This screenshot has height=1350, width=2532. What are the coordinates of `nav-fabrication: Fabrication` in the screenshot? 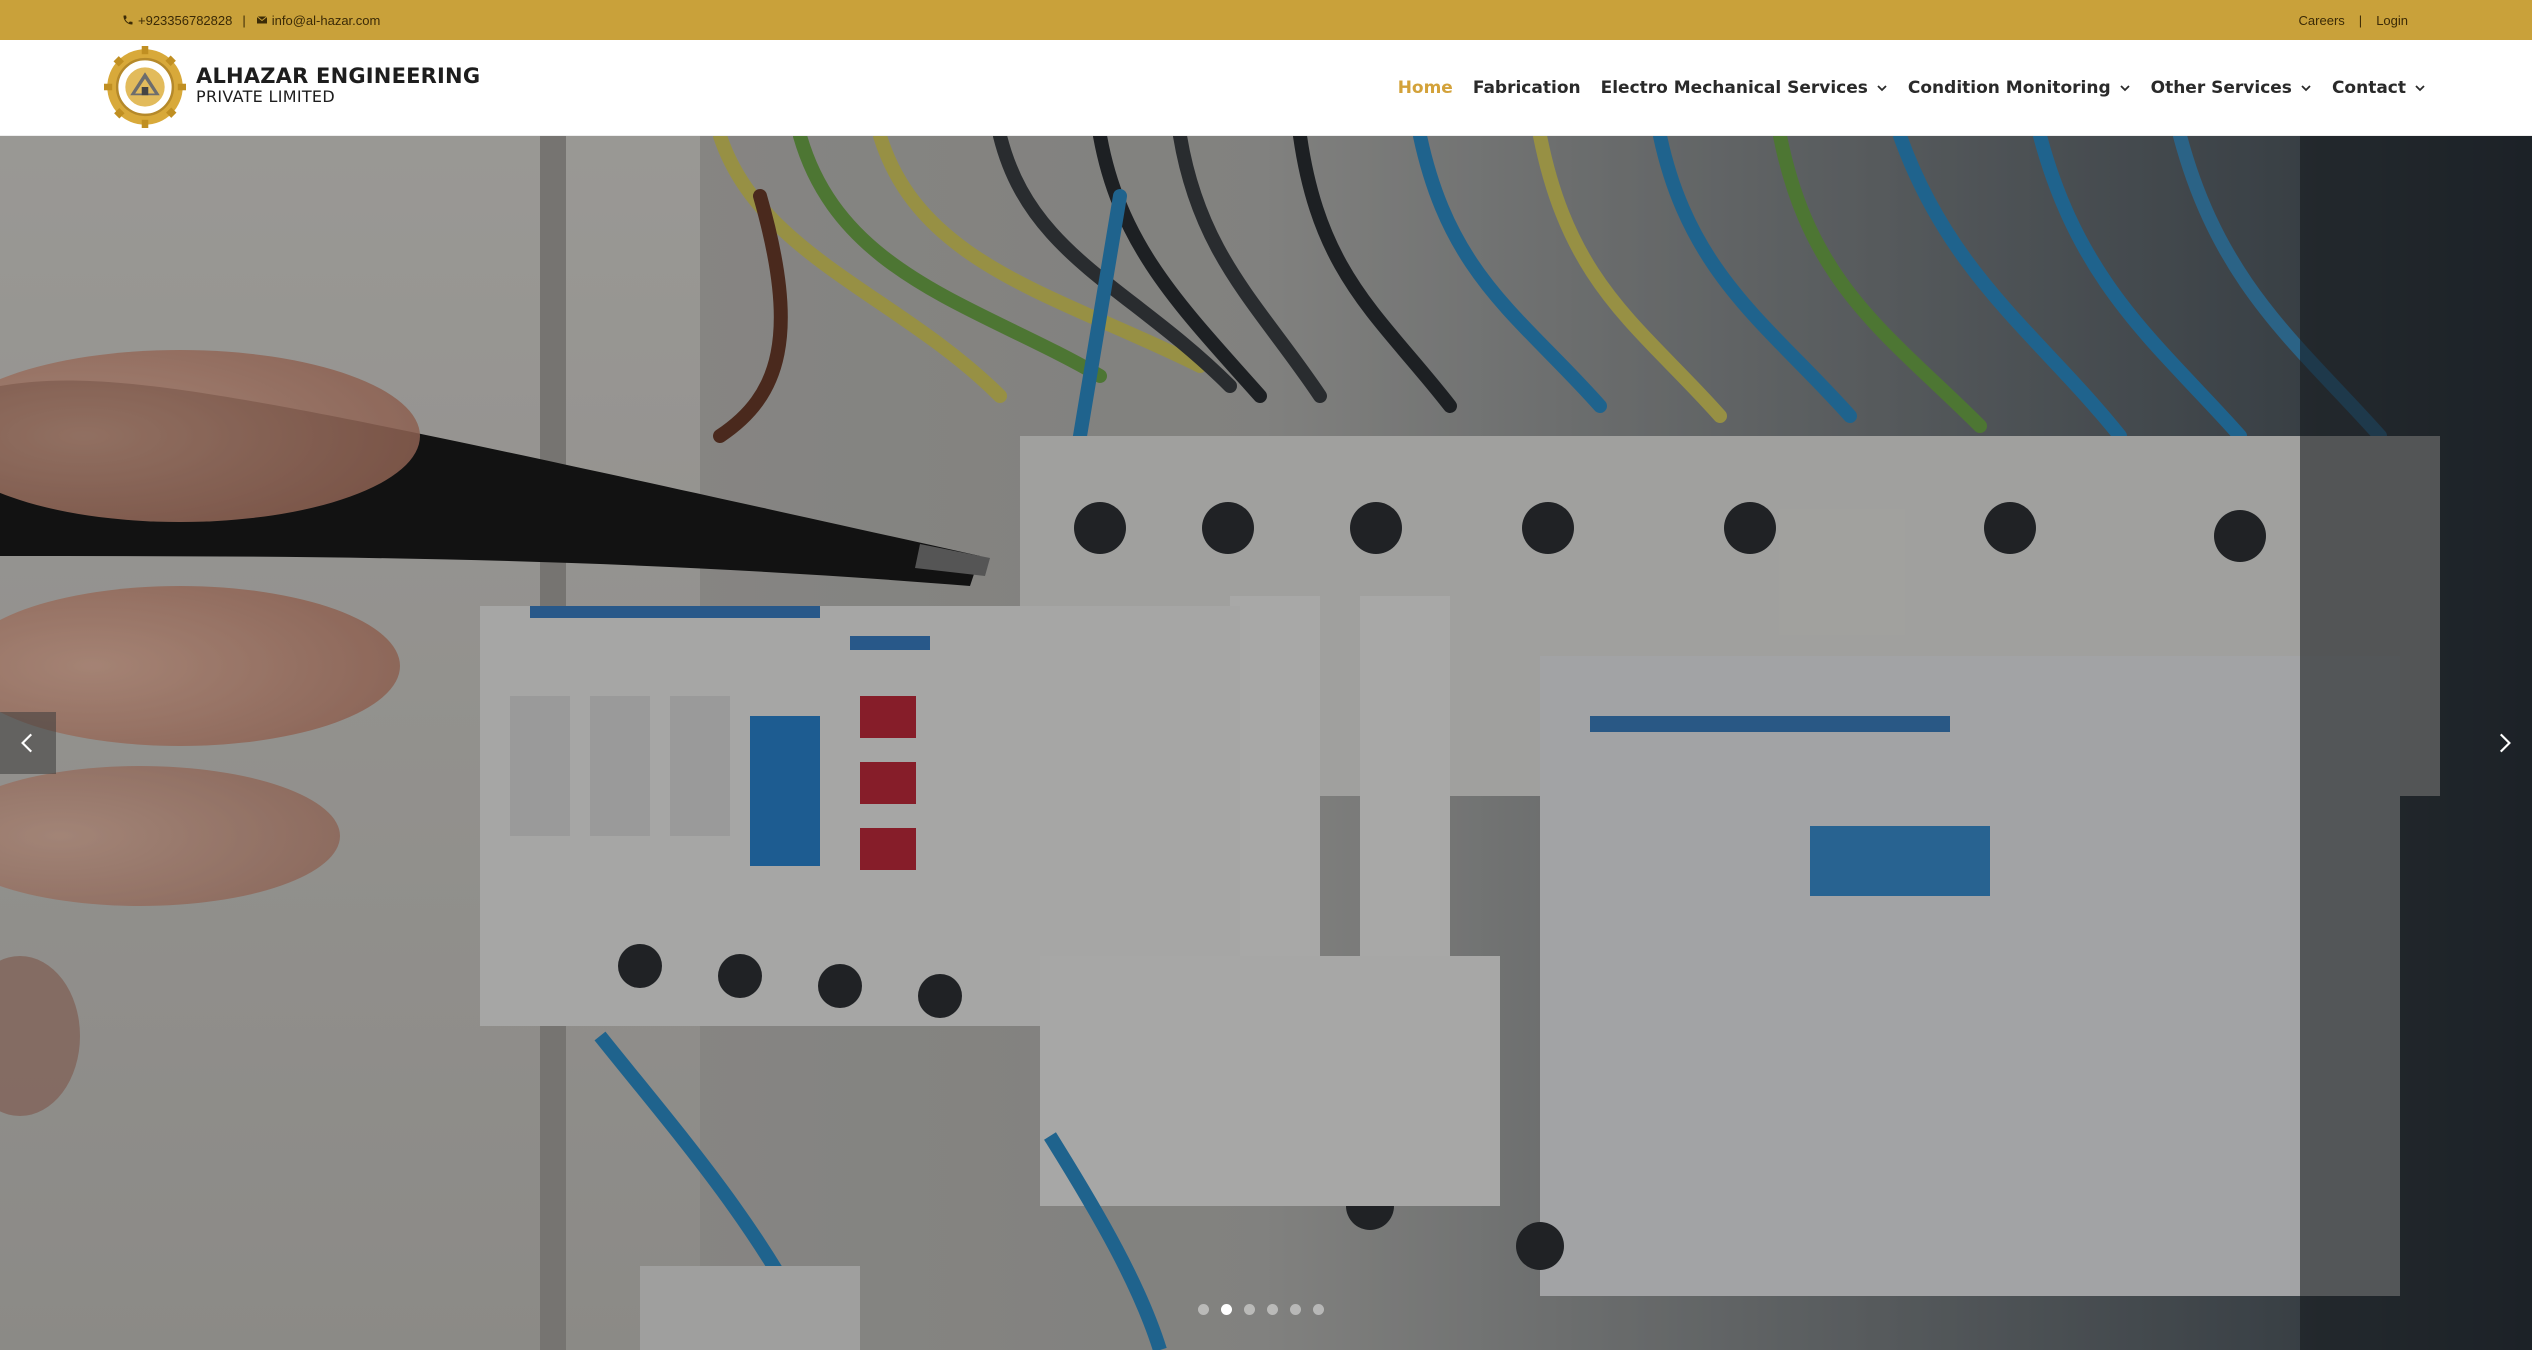 It's located at (1527, 88).